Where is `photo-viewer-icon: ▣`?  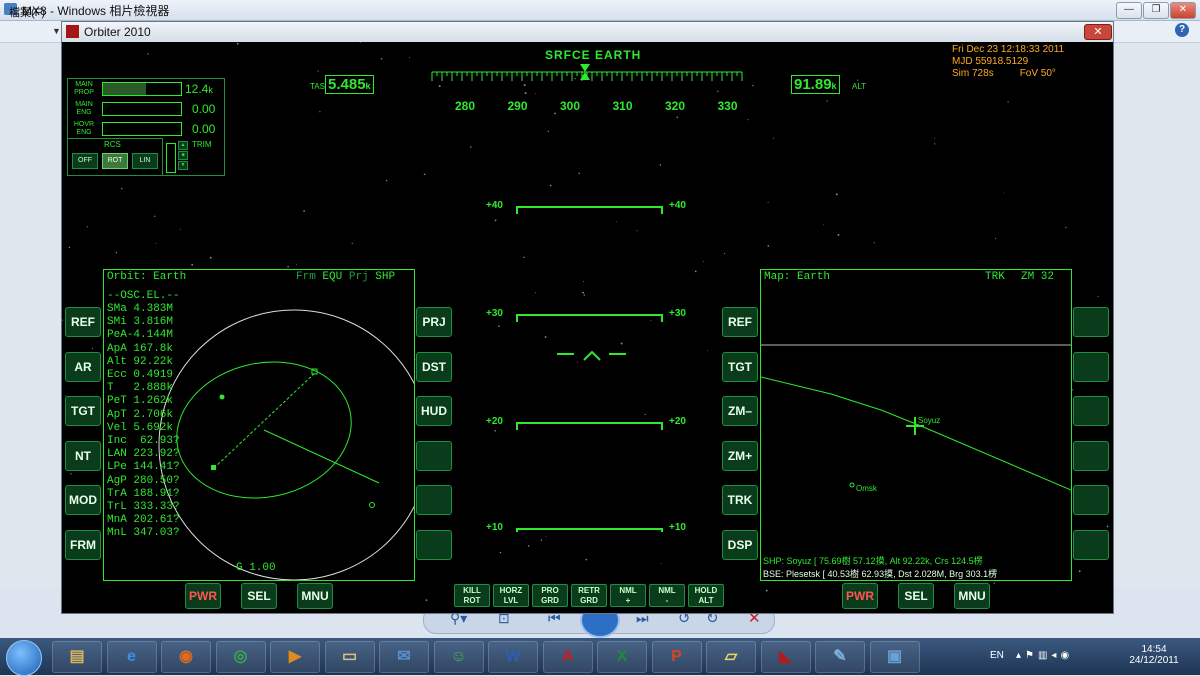
photo-viewer-icon: ▣ is located at coordinates (894, 657).